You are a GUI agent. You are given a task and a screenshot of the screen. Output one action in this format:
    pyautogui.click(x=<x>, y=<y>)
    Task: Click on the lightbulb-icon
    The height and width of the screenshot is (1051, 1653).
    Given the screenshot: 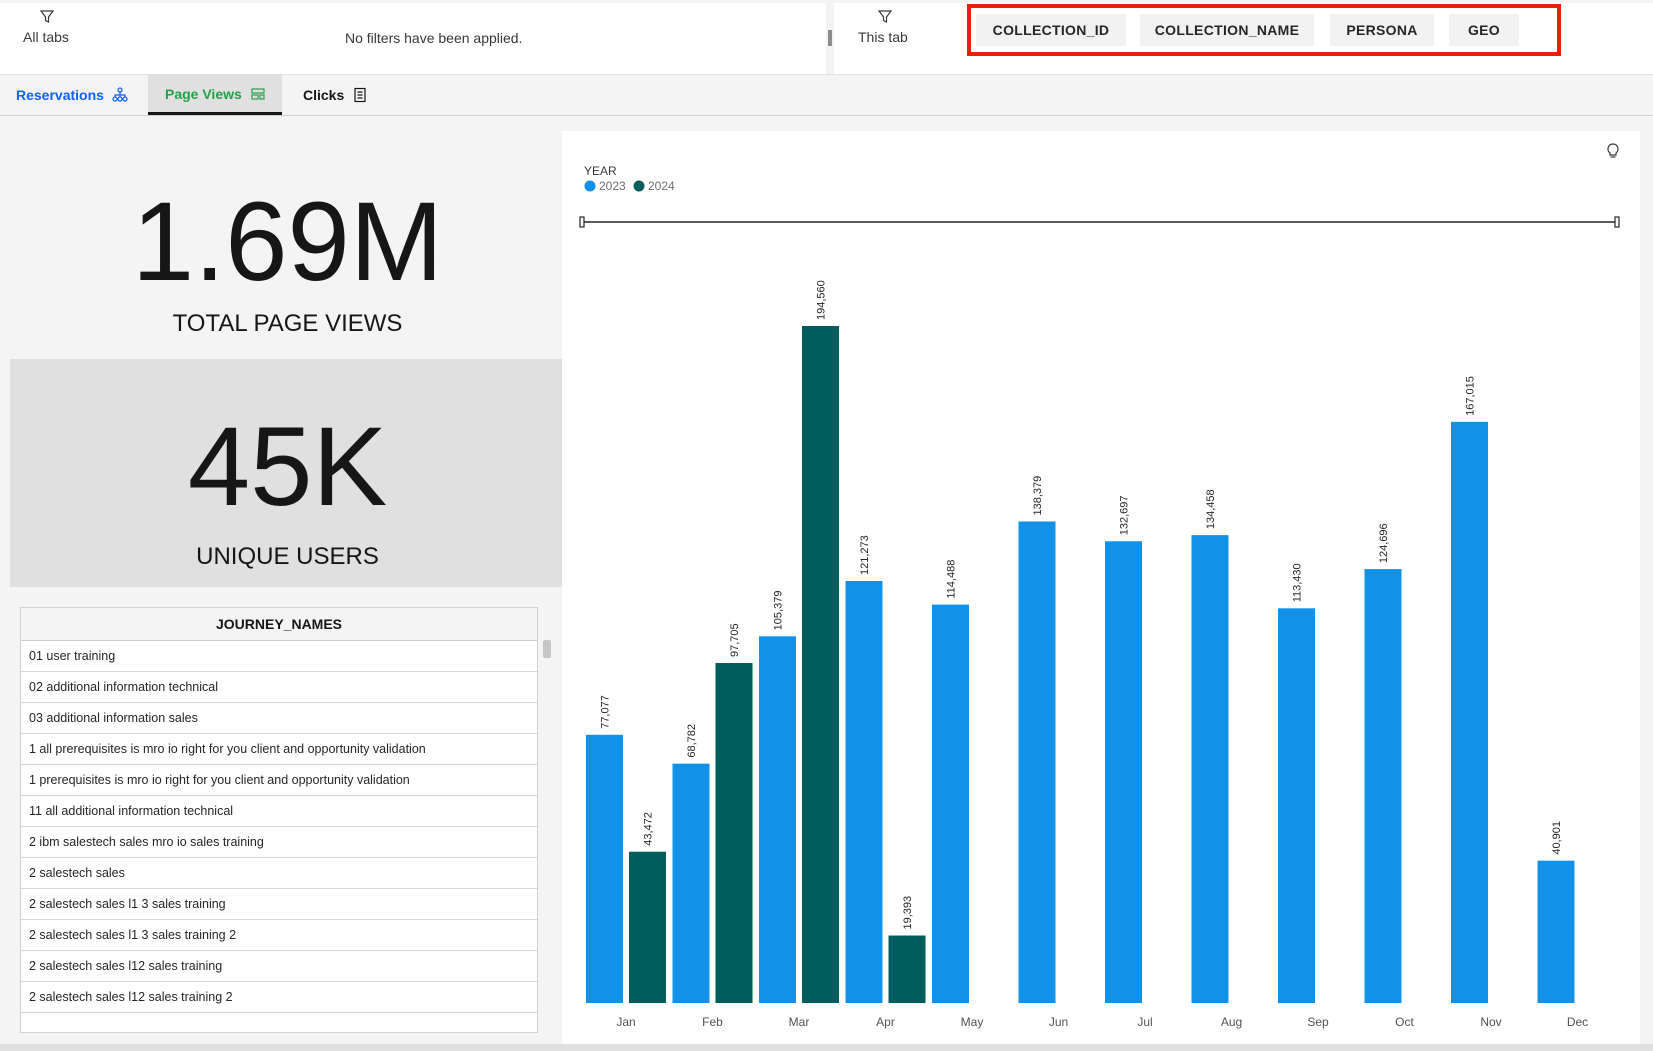 What is the action you would take?
    pyautogui.click(x=1613, y=151)
    